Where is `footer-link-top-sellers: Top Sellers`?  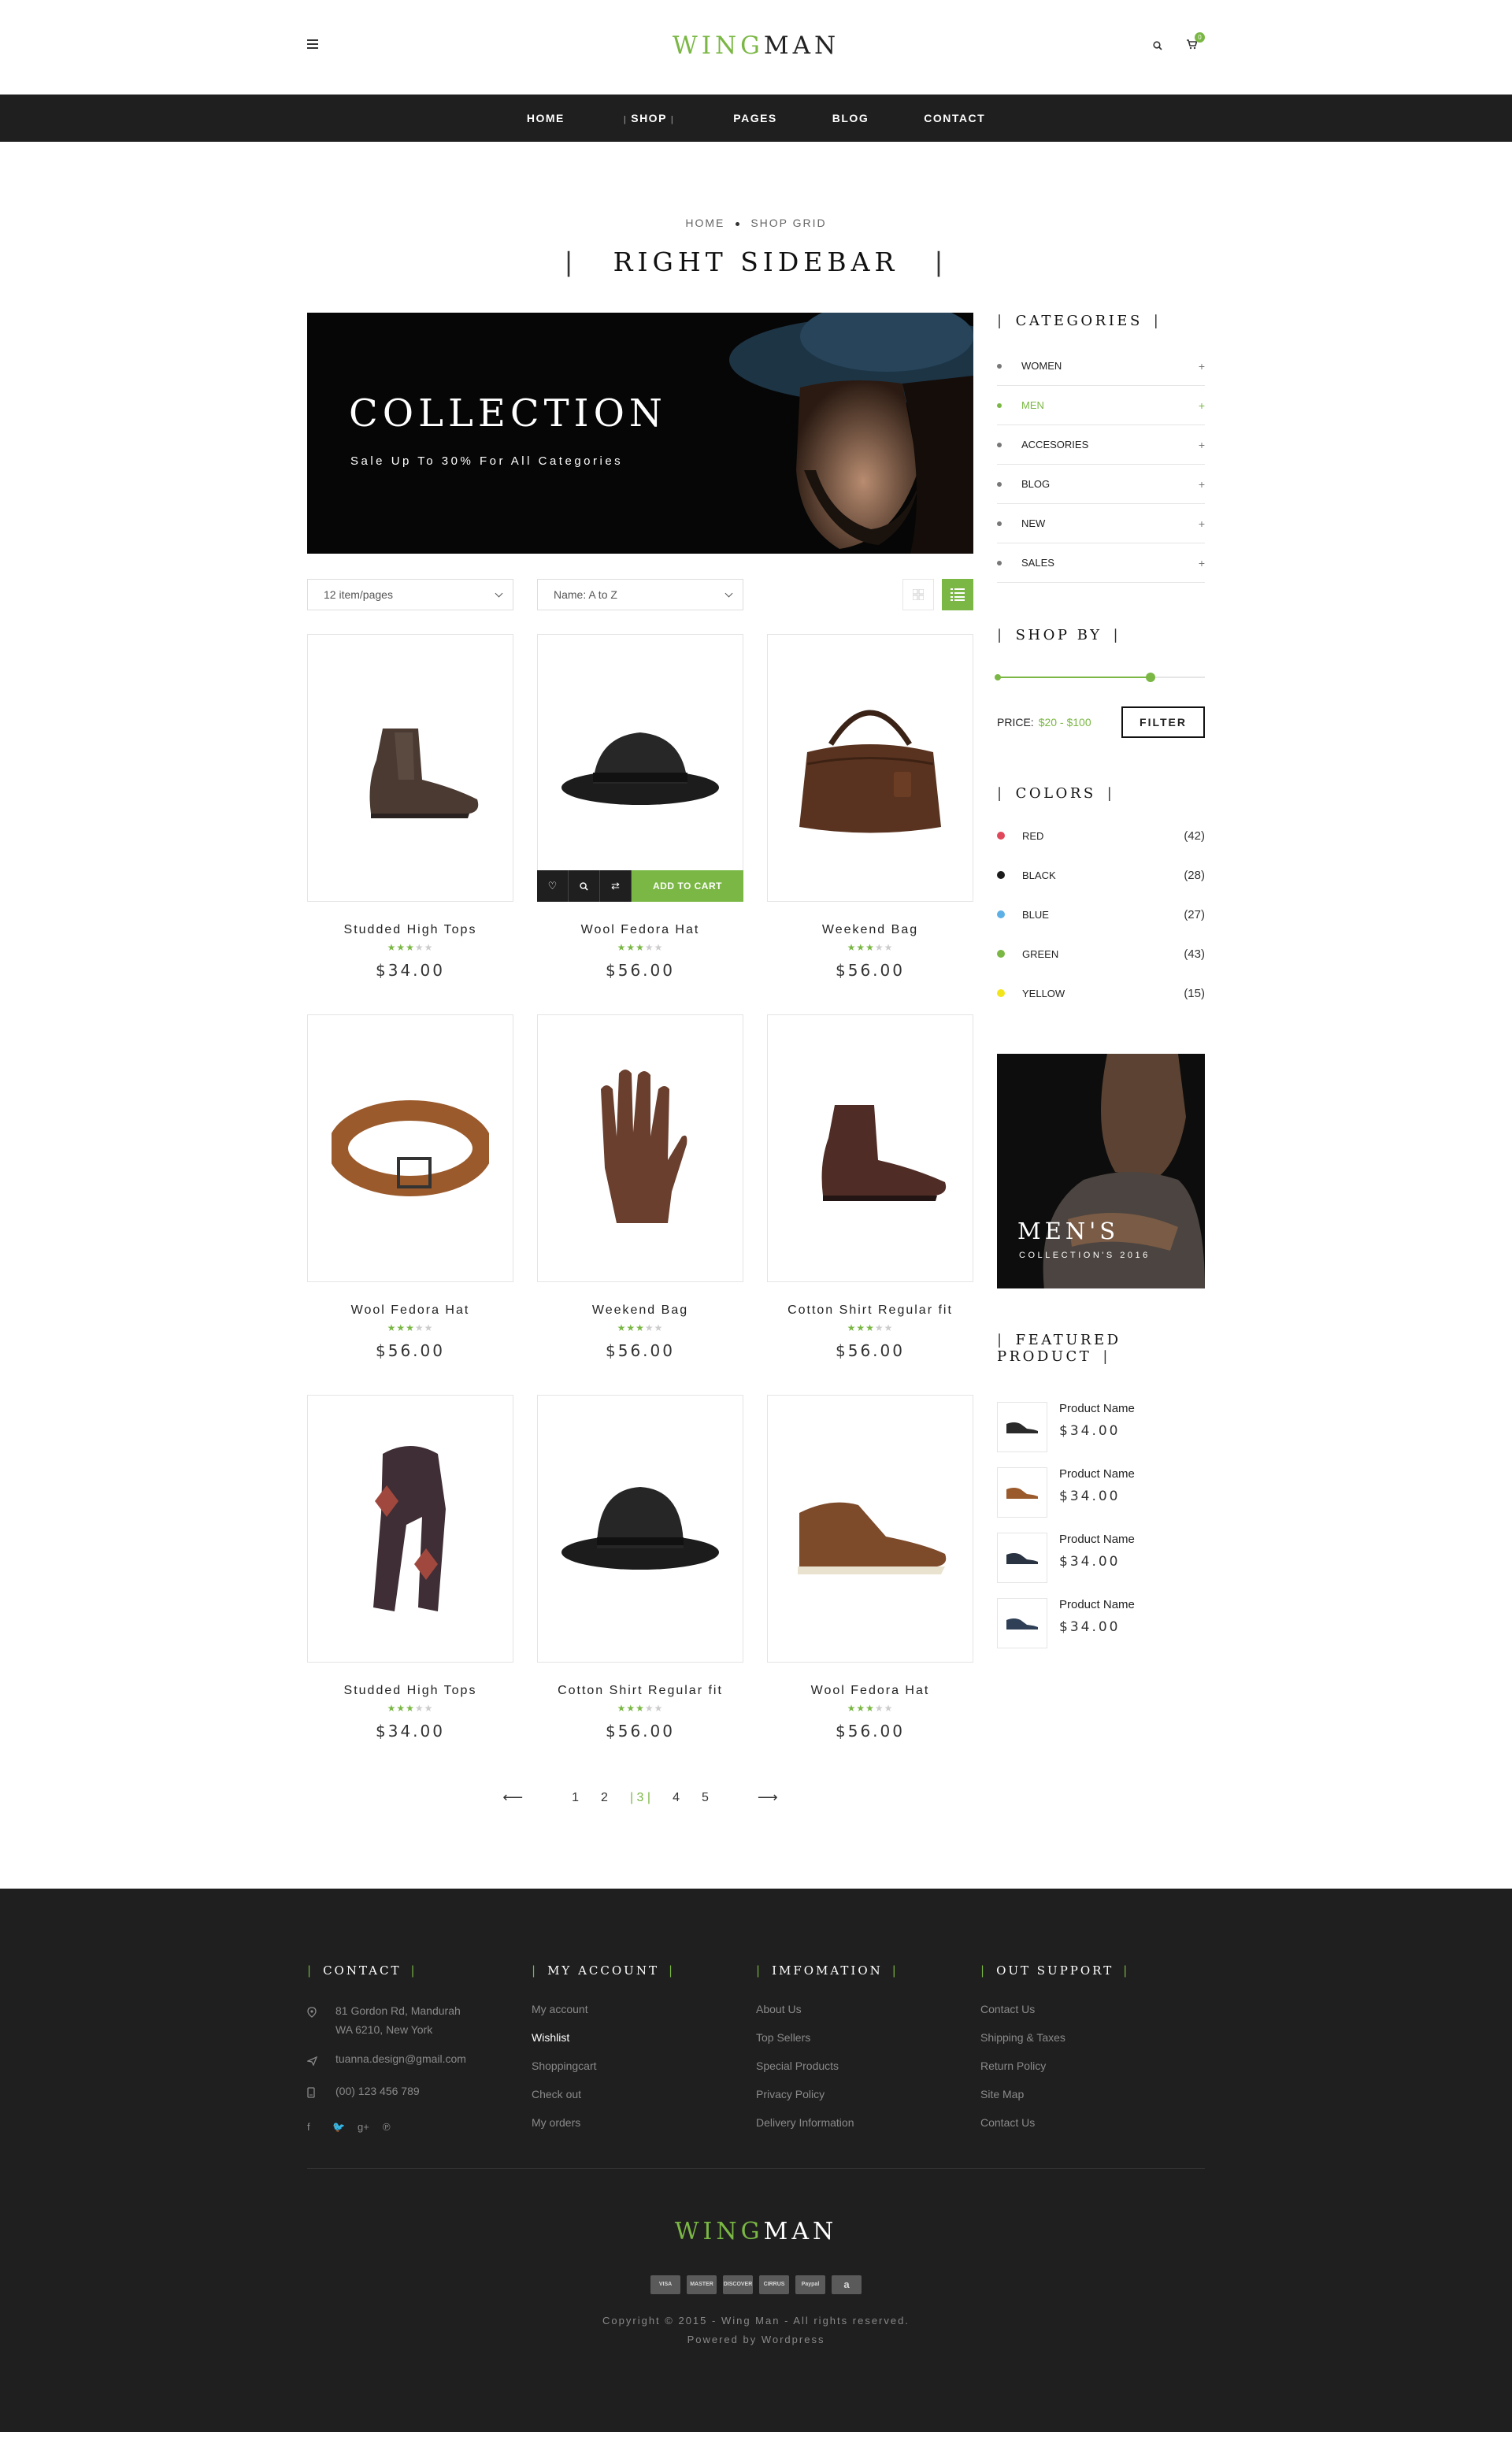 footer-link-top-sellers: Top Sellers is located at coordinates (868, 2037).